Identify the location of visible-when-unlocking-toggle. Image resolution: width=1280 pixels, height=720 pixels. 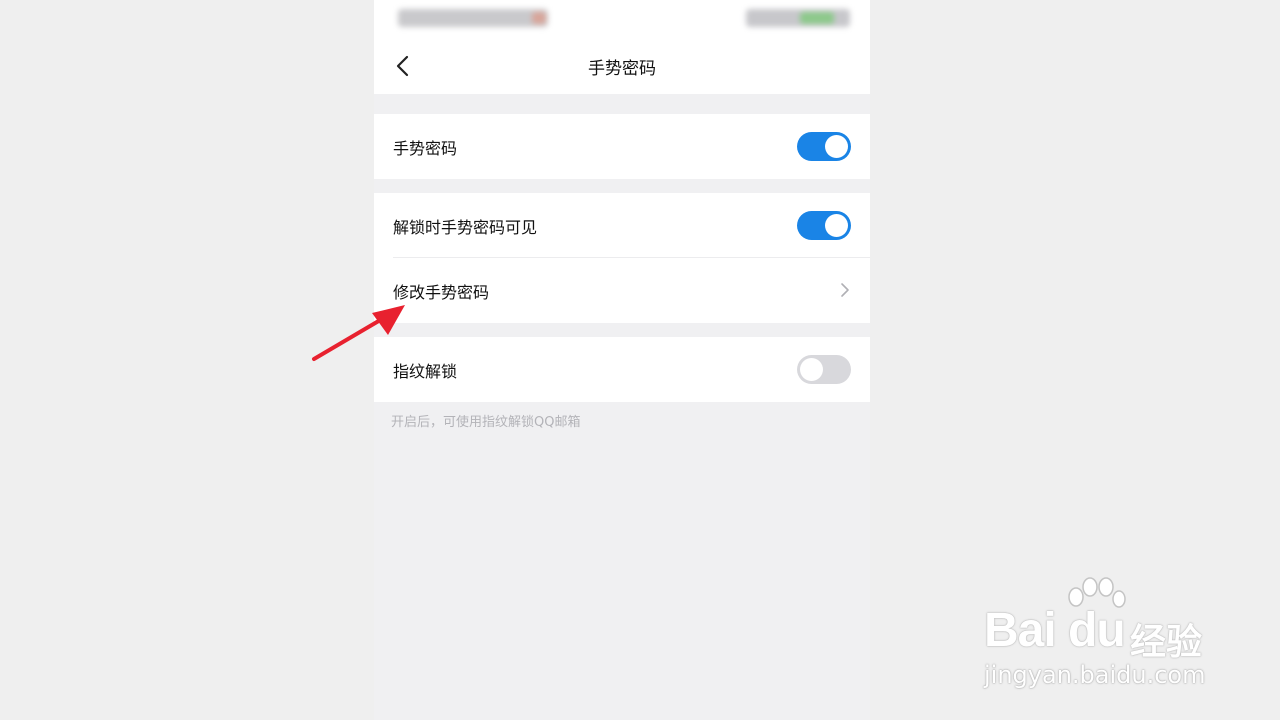
(824, 225).